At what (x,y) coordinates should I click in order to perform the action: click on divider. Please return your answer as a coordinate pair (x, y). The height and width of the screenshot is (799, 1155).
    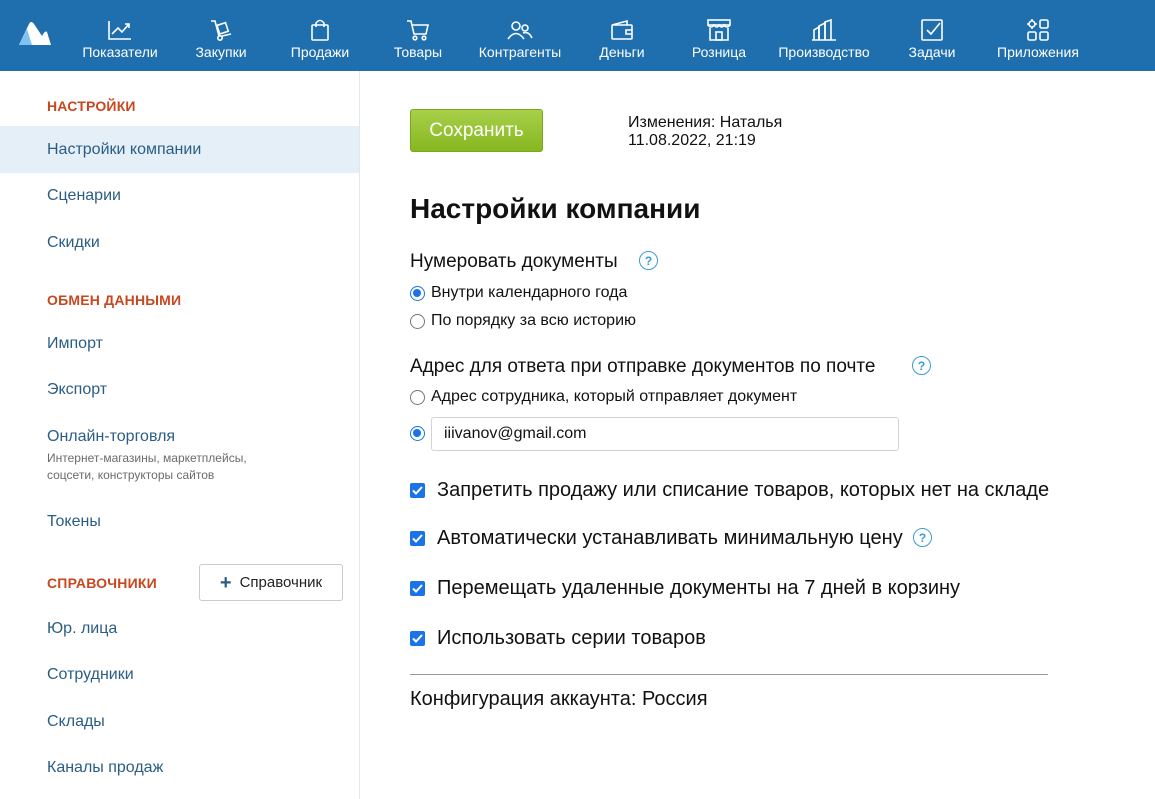
    Looking at the image, I should click on (729, 674).